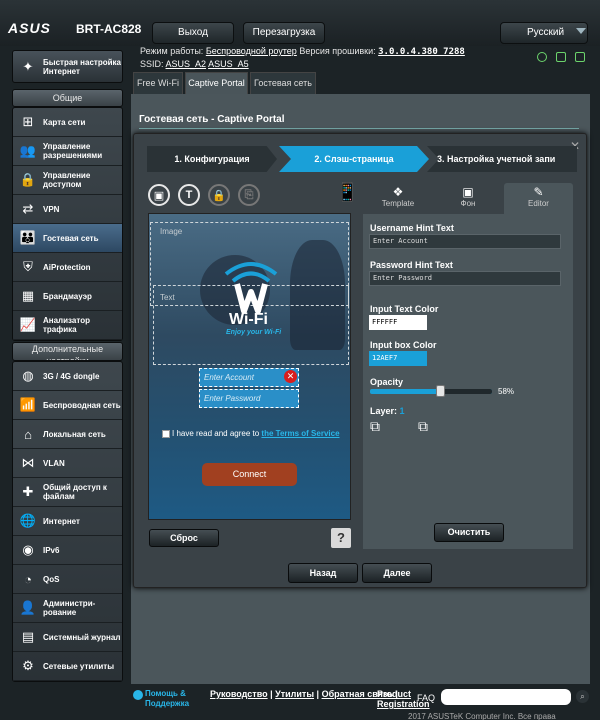  What do you see at coordinates (465, 278) in the screenshot?
I see `password-hint-input: Enter Password` at bounding box center [465, 278].